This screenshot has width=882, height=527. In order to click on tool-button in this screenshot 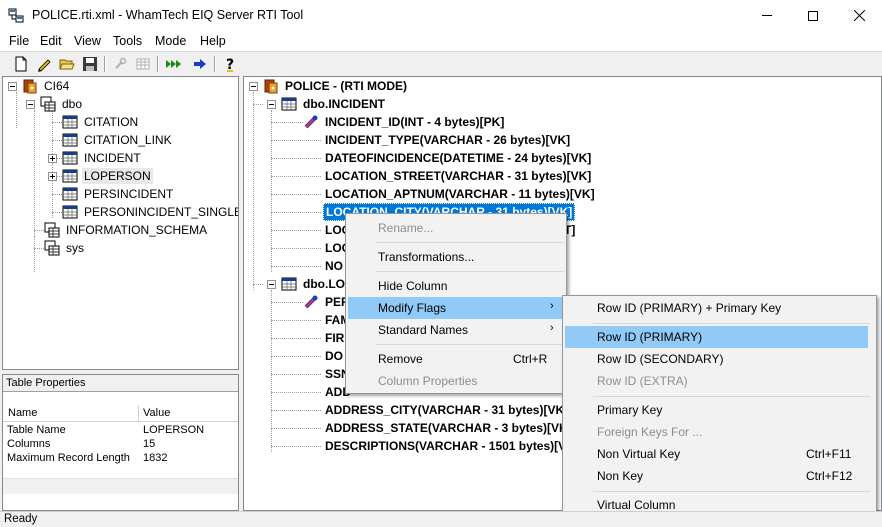, I will do `click(120, 64)`.